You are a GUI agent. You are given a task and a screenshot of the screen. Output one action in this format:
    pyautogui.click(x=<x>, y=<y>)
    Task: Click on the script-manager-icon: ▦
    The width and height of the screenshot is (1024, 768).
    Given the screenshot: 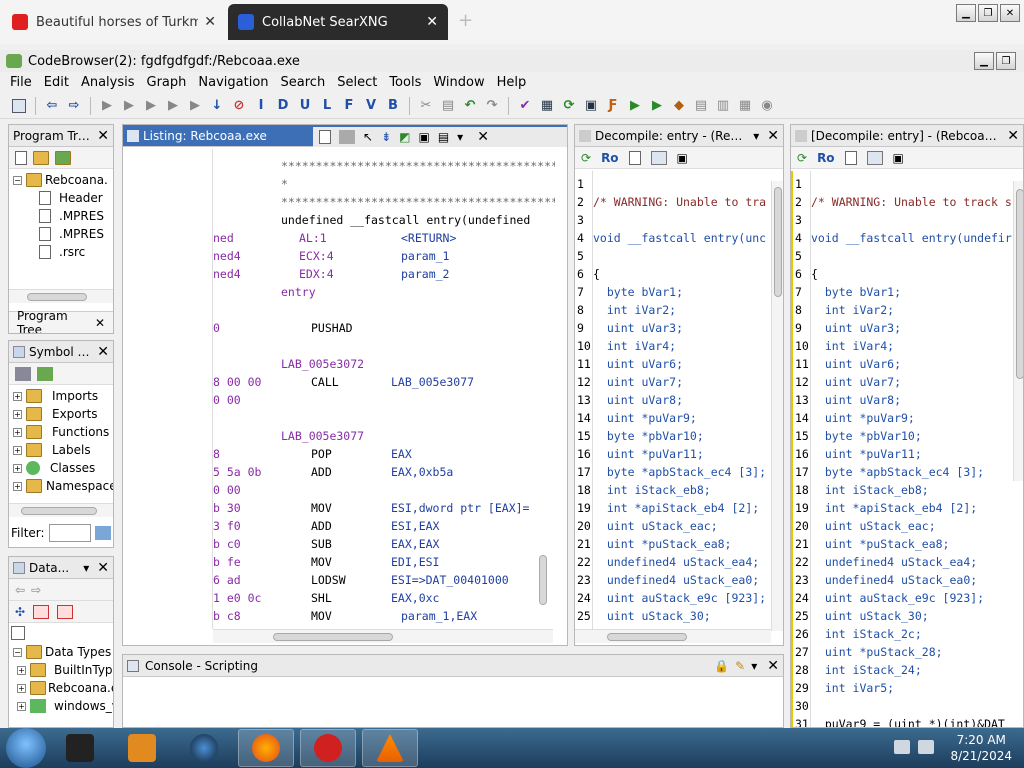 What is the action you would take?
    pyautogui.click(x=547, y=106)
    